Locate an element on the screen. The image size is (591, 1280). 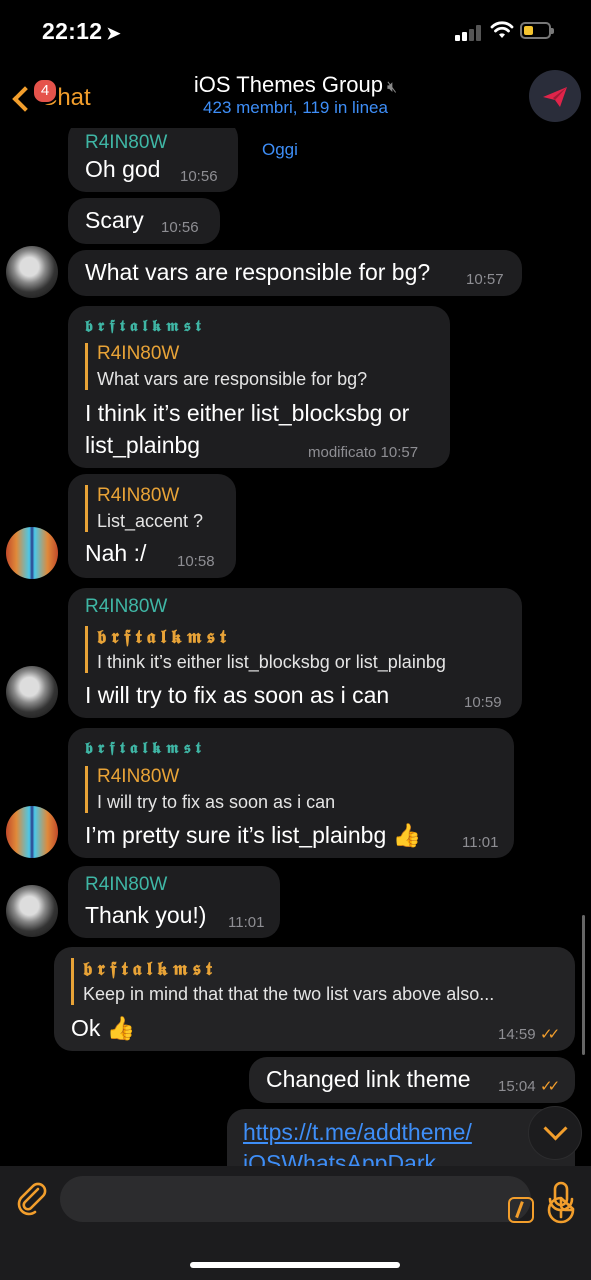
group-title: iOS Themes Group 🔇︎ is located at coordinates (295, 85).